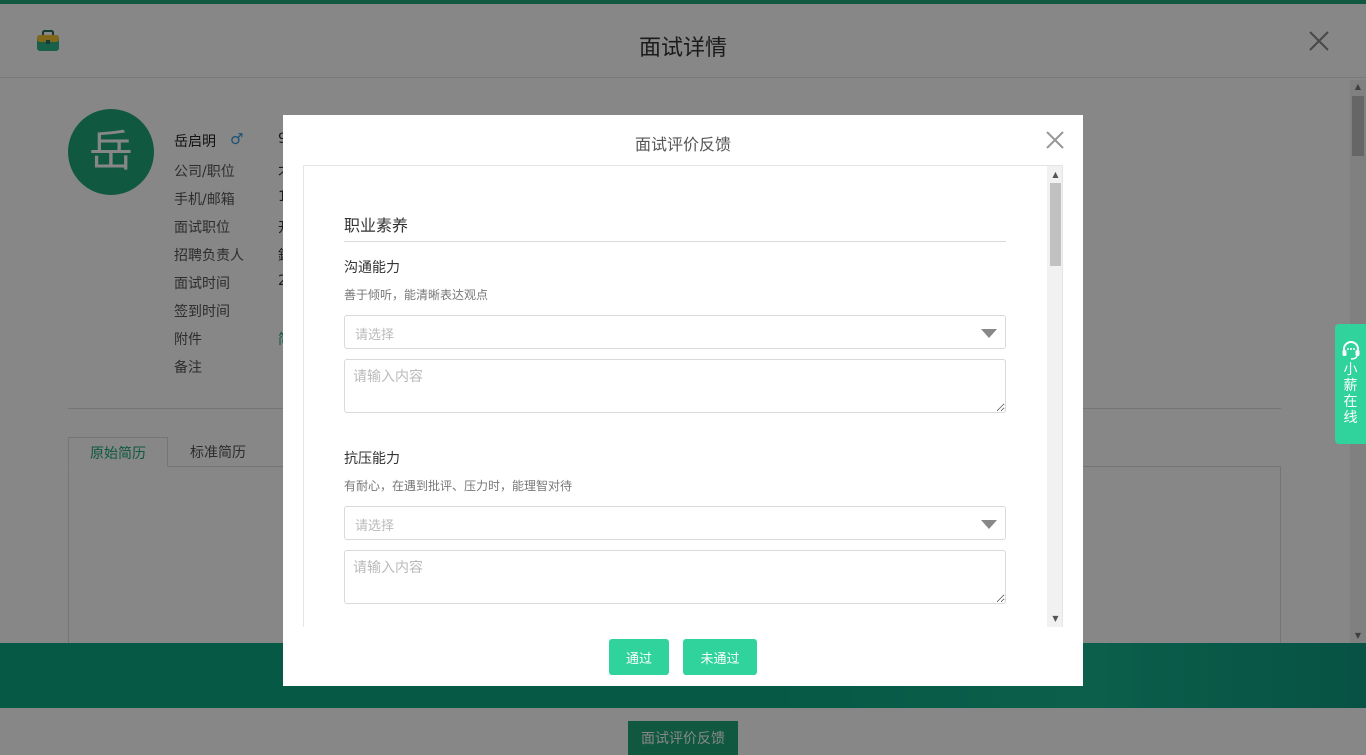 Image resolution: width=1366 pixels, height=755 pixels. I want to click on headset-icon, so click(1350, 350).